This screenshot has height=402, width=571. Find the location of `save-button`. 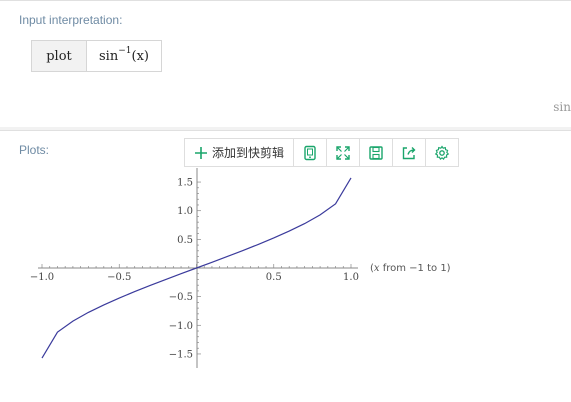

save-button is located at coordinates (376, 152).